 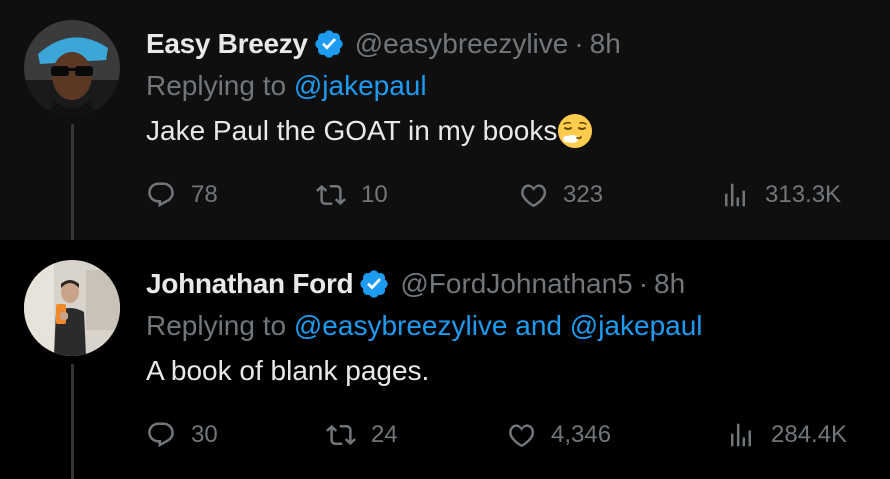 I want to click on reply-count: 78, so click(x=204, y=194).